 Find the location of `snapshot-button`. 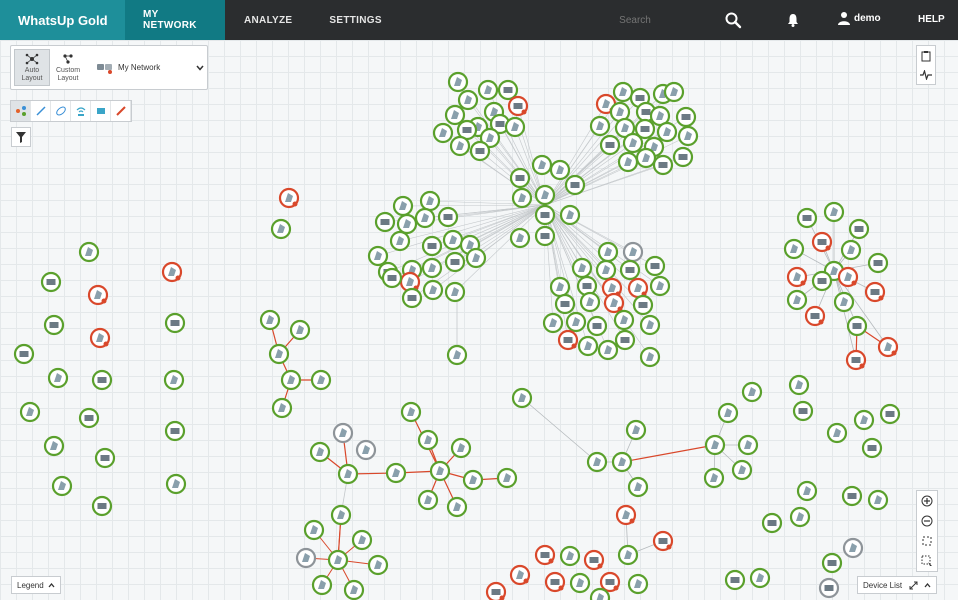

snapshot-button is located at coordinates (926, 55).